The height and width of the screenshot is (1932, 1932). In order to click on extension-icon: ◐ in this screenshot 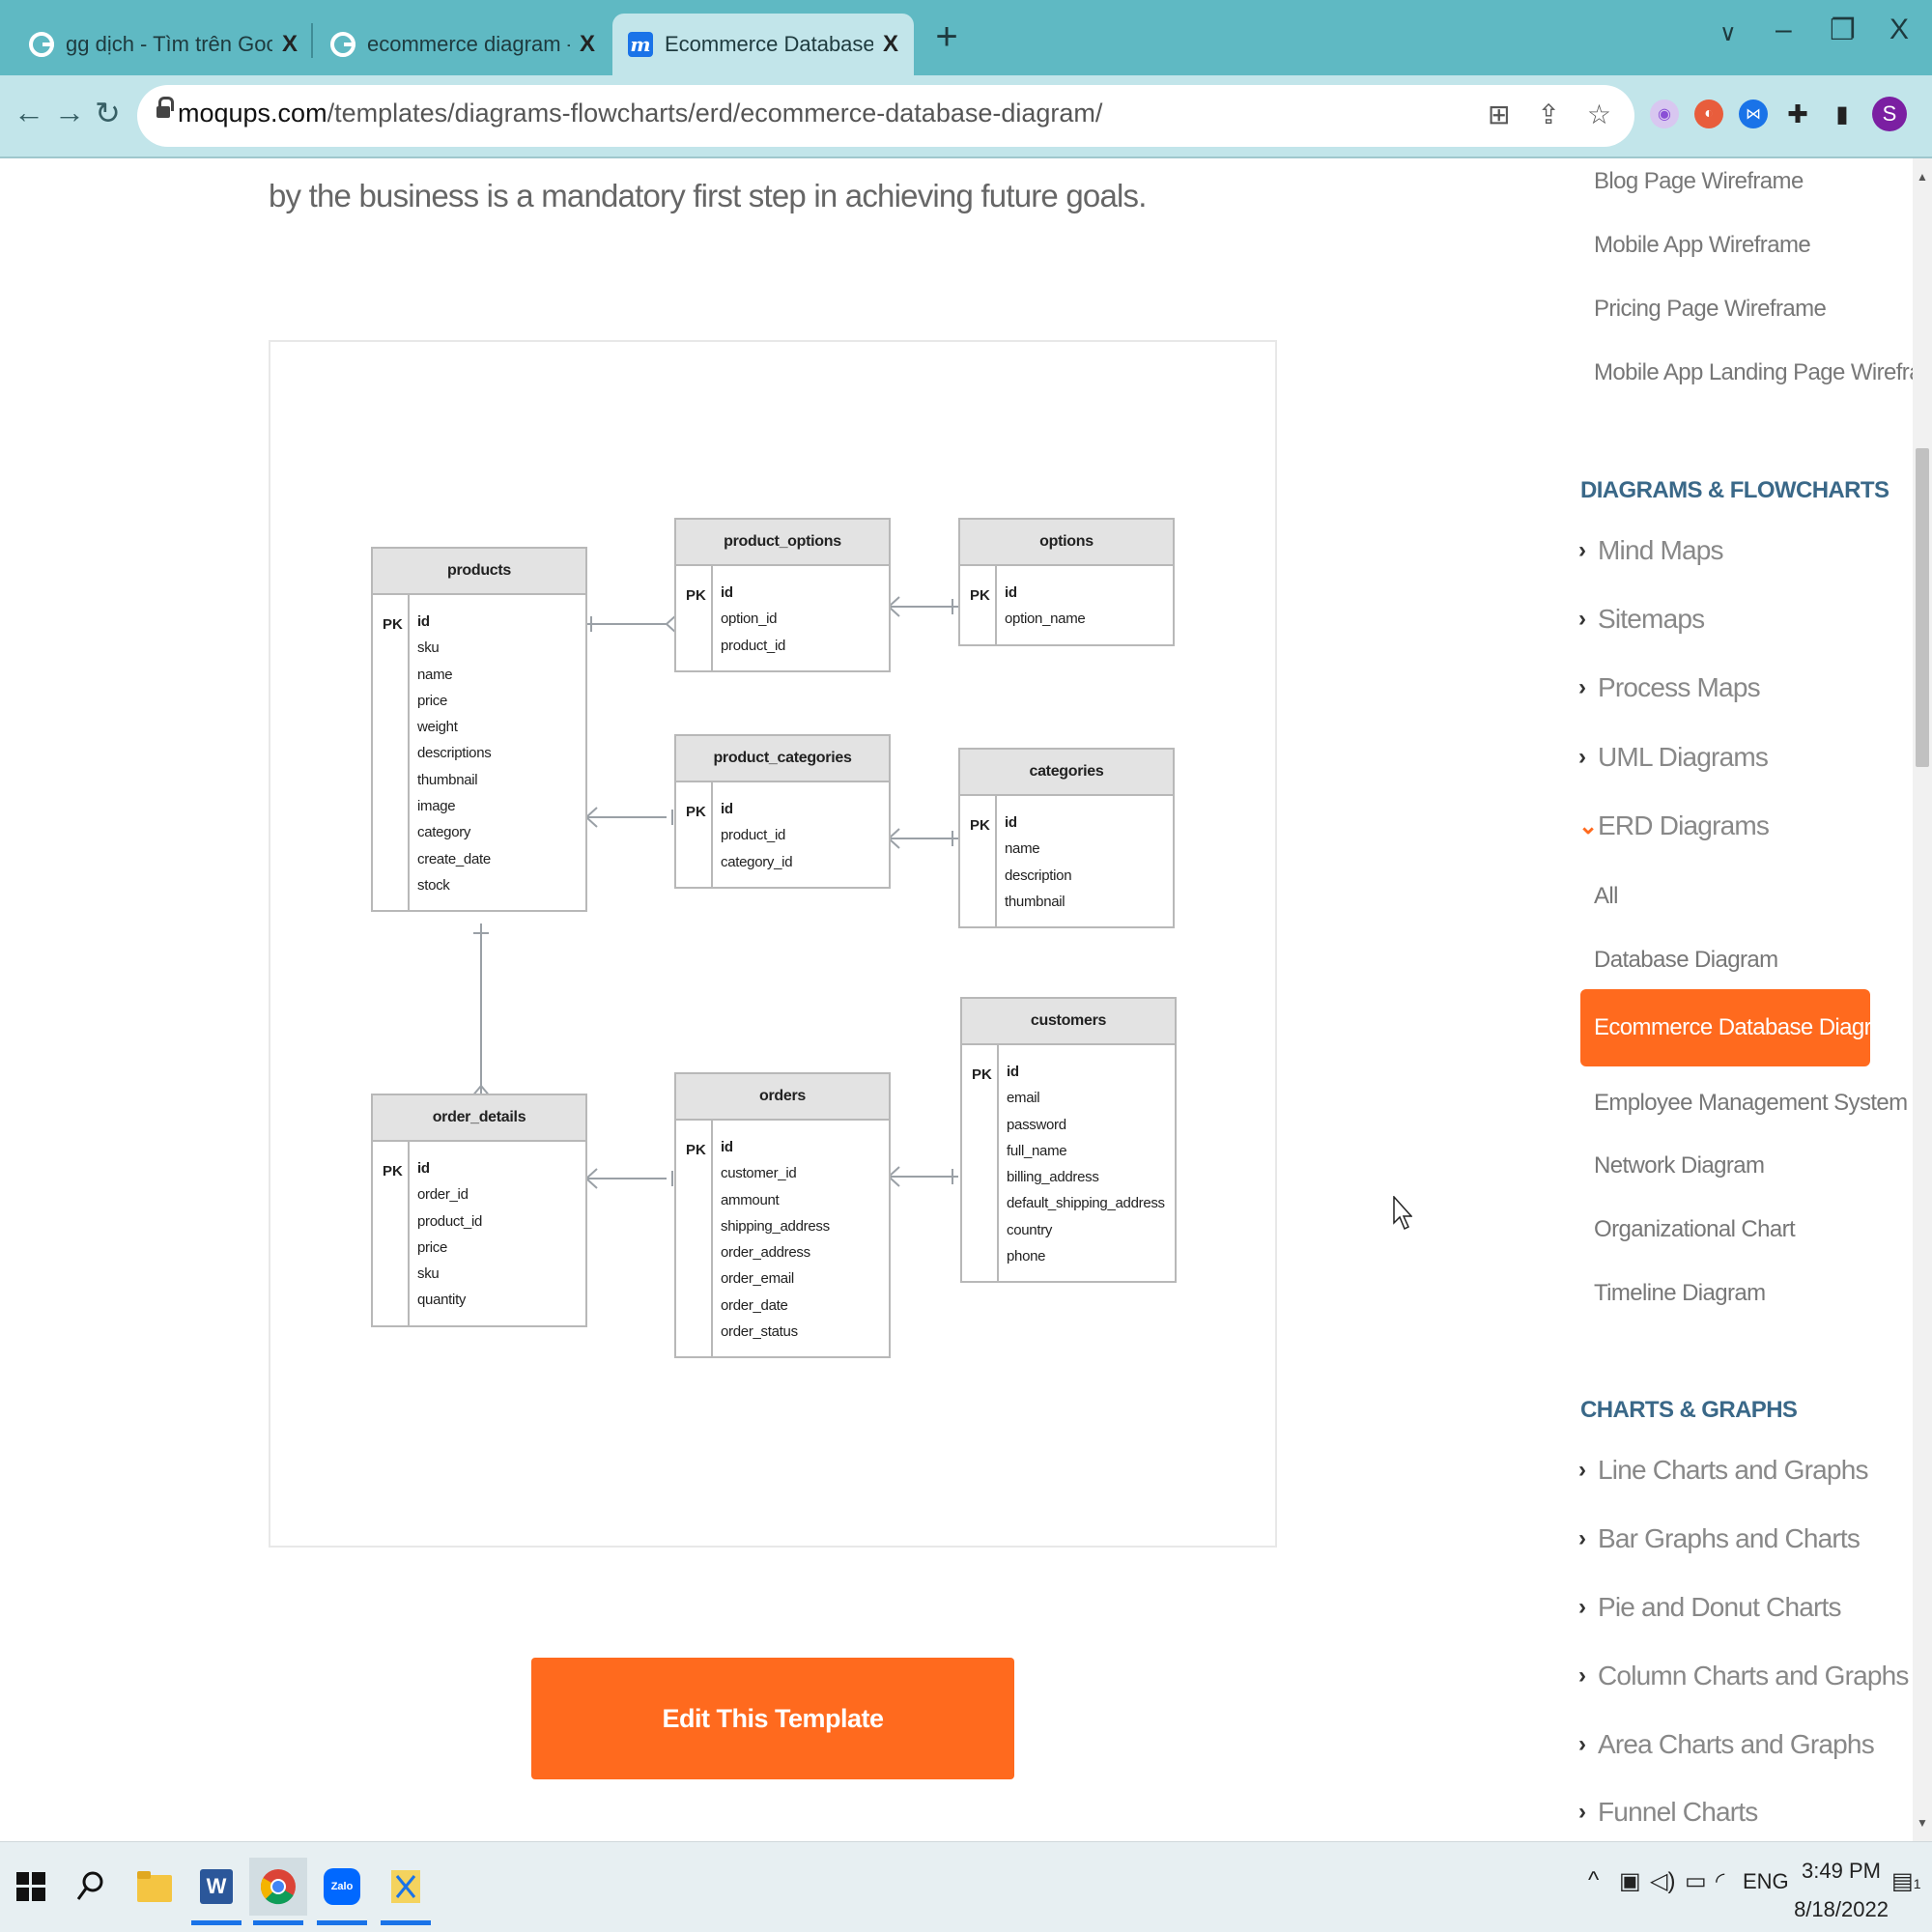, I will do `click(1708, 113)`.